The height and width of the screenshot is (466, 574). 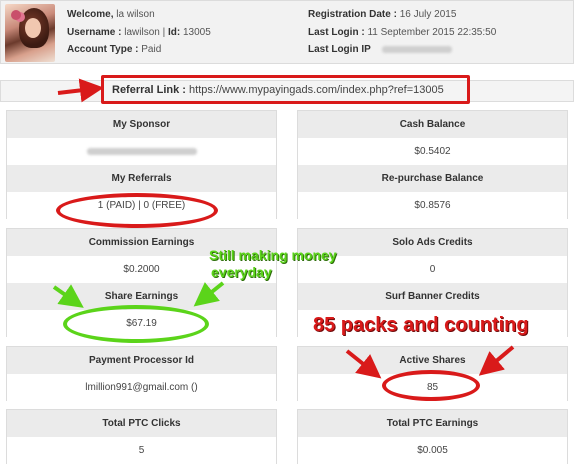 What do you see at coordinates (285, 89) in the screenshot?
I see `referral-highlight-box` at bounding box center [285, 89].